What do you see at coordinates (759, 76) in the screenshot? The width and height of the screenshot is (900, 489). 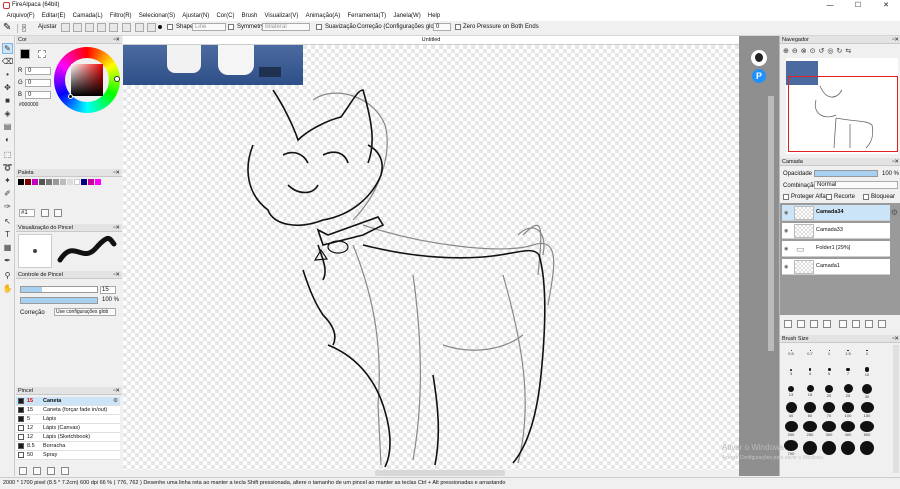 I see `pixiv-icon: P` at bounding box center [759, 76].